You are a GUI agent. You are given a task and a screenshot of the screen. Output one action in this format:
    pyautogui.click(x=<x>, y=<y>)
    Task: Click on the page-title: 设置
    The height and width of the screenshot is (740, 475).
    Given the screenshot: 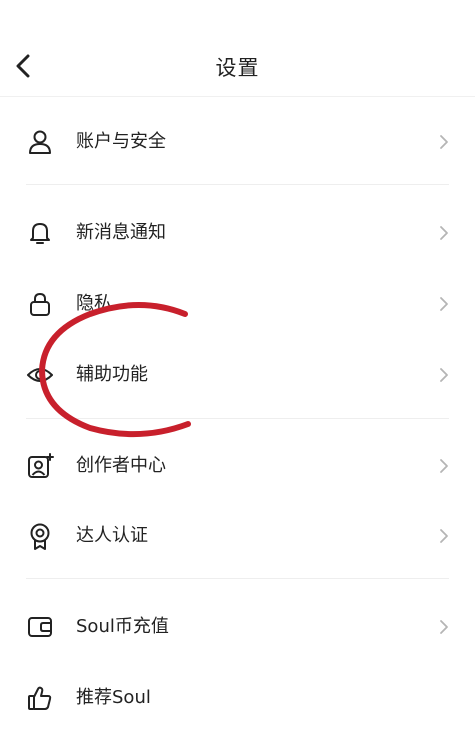 What is the action you would take?
    pyautogui.click(x=237, y=68)
    